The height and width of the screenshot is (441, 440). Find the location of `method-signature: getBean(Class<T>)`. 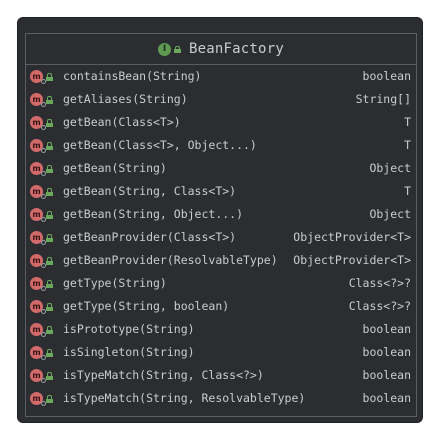

method-signature: getBean(Class<T>) is located at coordinates (122, 122).